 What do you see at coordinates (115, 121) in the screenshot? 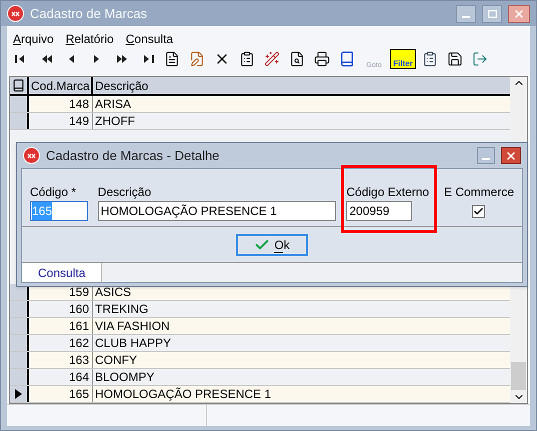
I see `table-cell-text: ZHOFF` at bounding box center [115, 121].